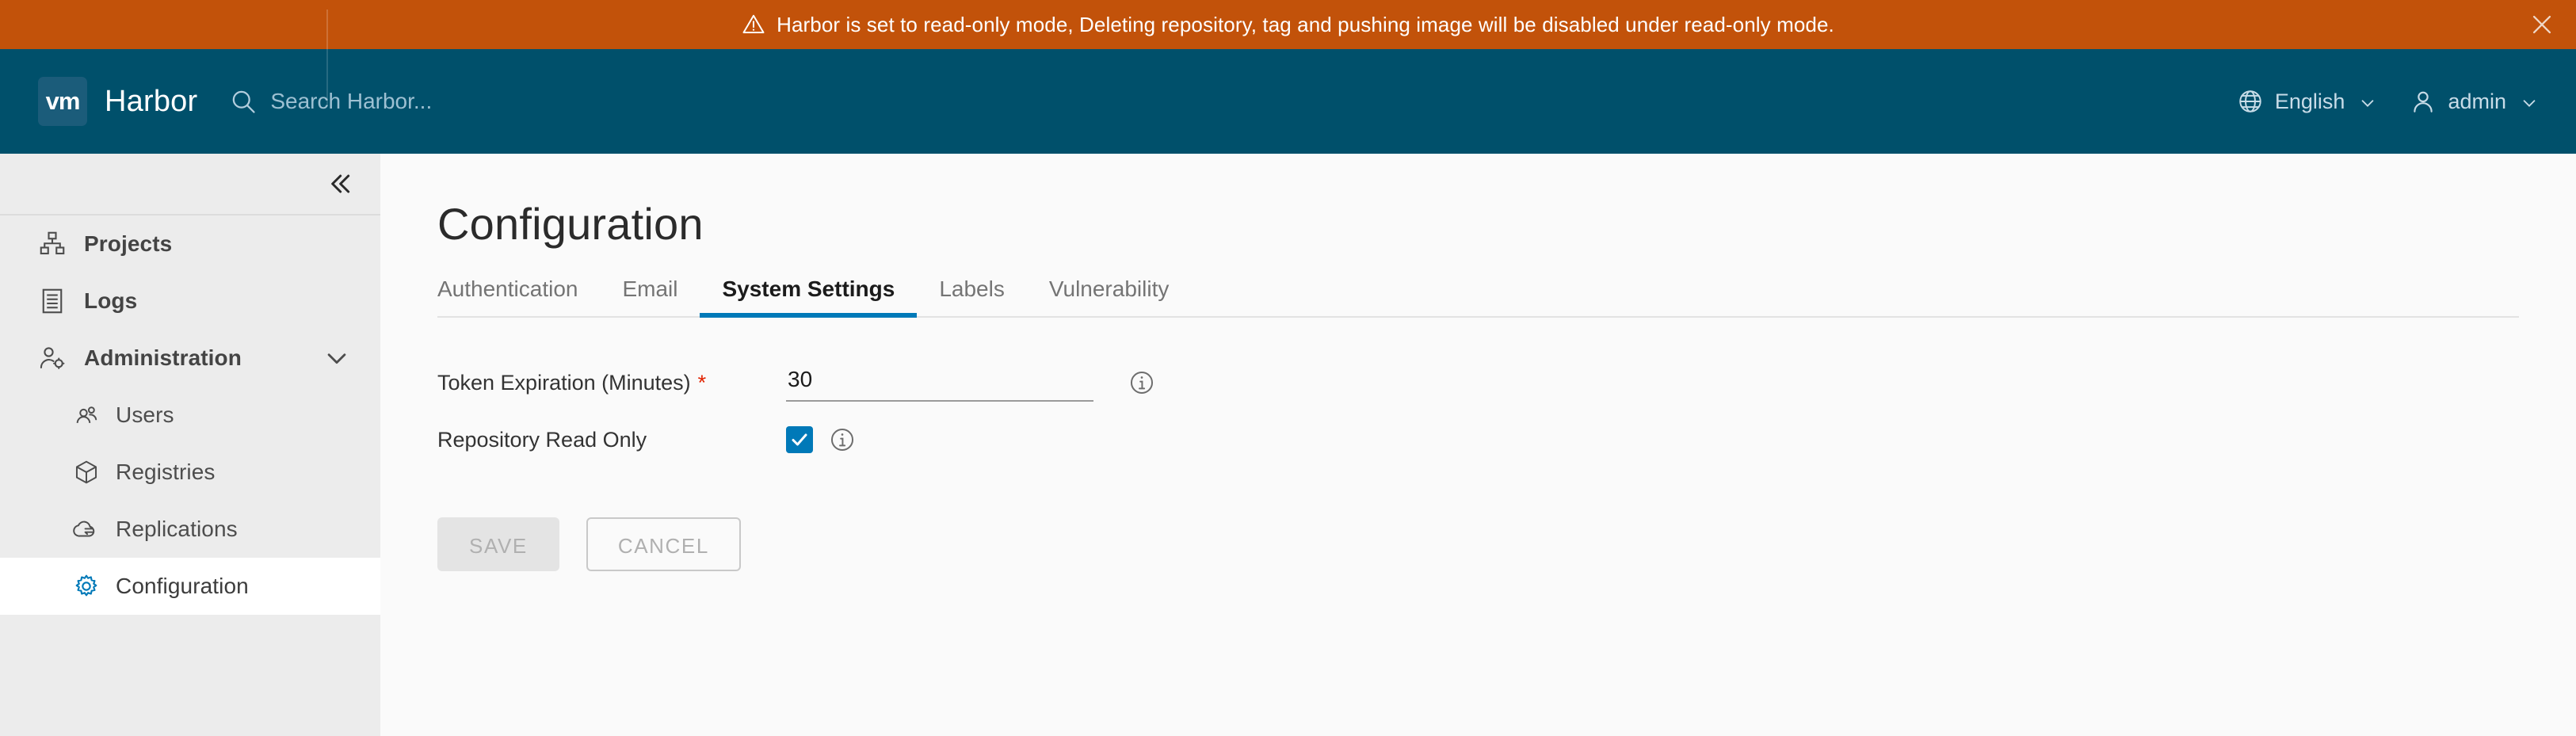 Image resolution: width=2576 pixels, height=736 pixels. What do you see at coordinates (753, 24) in the screenshot?
I see `warning-triangle-icon` at bounding box center [753, 24].